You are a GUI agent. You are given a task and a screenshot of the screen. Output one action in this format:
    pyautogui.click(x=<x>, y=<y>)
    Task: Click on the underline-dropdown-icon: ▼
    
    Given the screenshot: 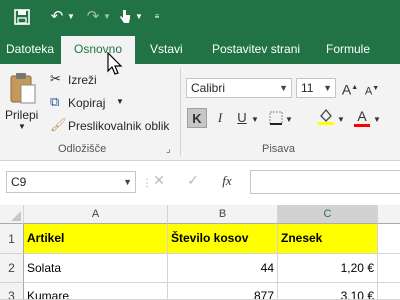 What is the action you would take?
    pyautogui.click(x=255, y=120)
    